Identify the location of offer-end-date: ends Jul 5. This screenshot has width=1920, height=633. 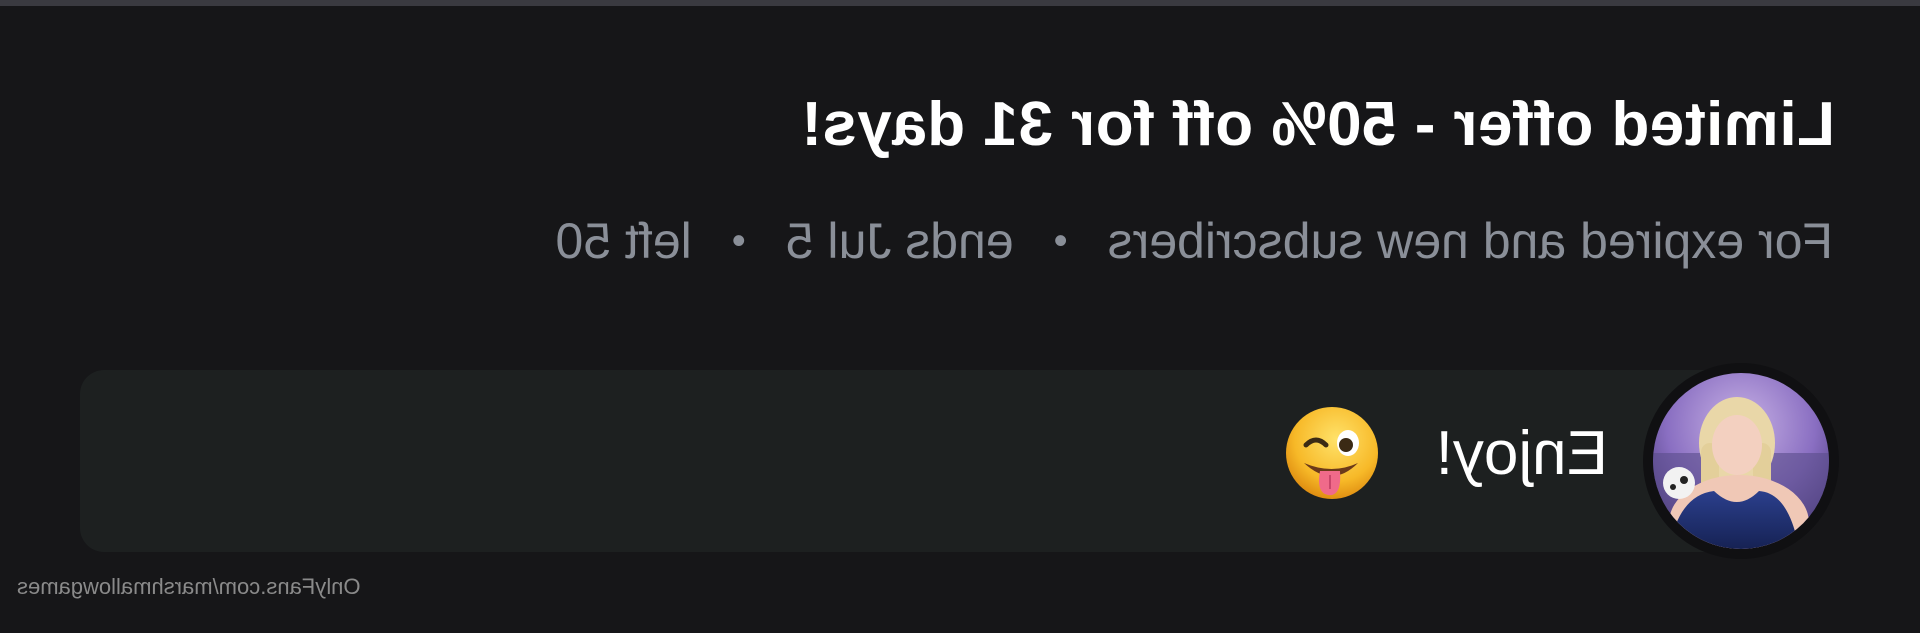
(899, 241).